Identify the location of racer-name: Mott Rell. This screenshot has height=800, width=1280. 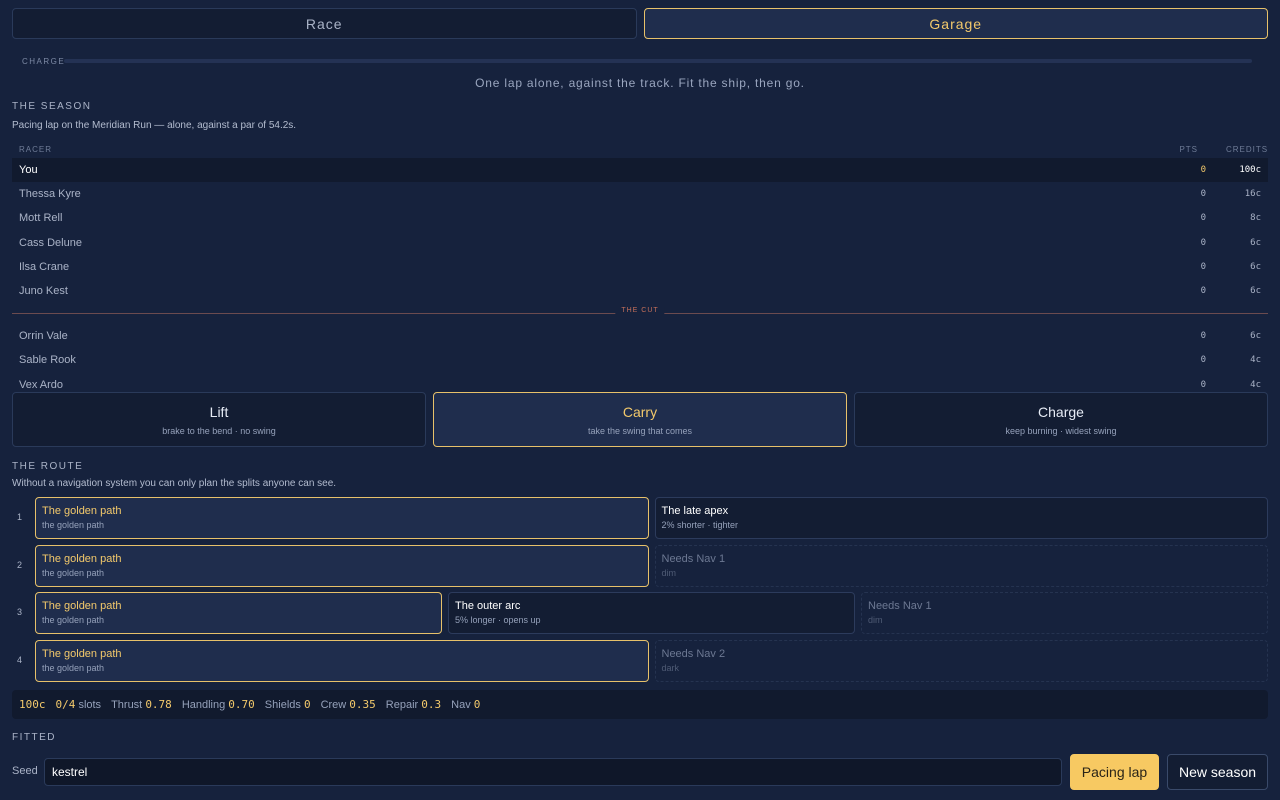
(41, 218).